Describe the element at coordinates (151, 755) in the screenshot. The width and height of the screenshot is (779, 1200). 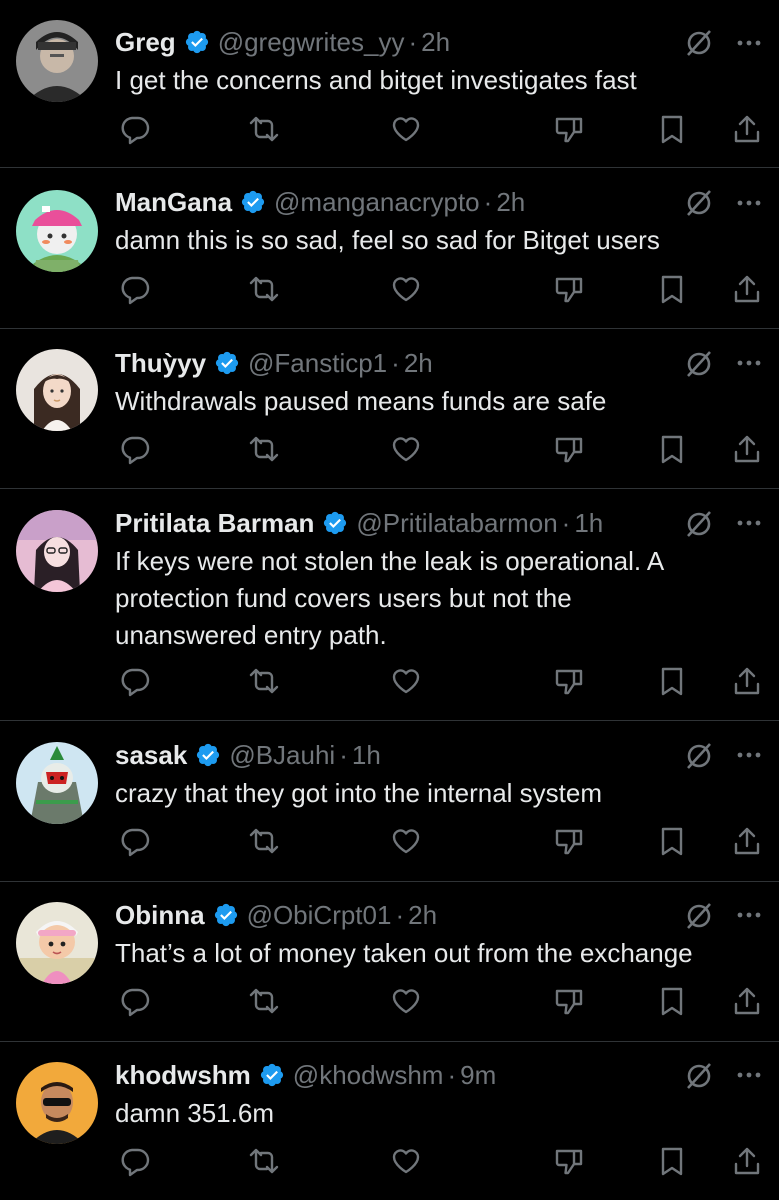
I see `author-name: sasak` at that location.